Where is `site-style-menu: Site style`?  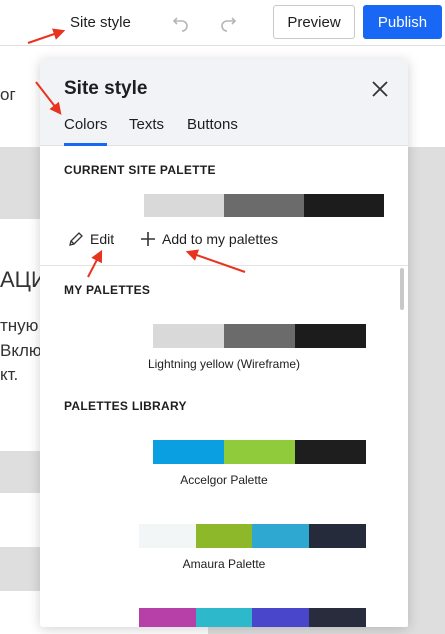 site-style-menu: Site style is located at coordinates (100, 22).